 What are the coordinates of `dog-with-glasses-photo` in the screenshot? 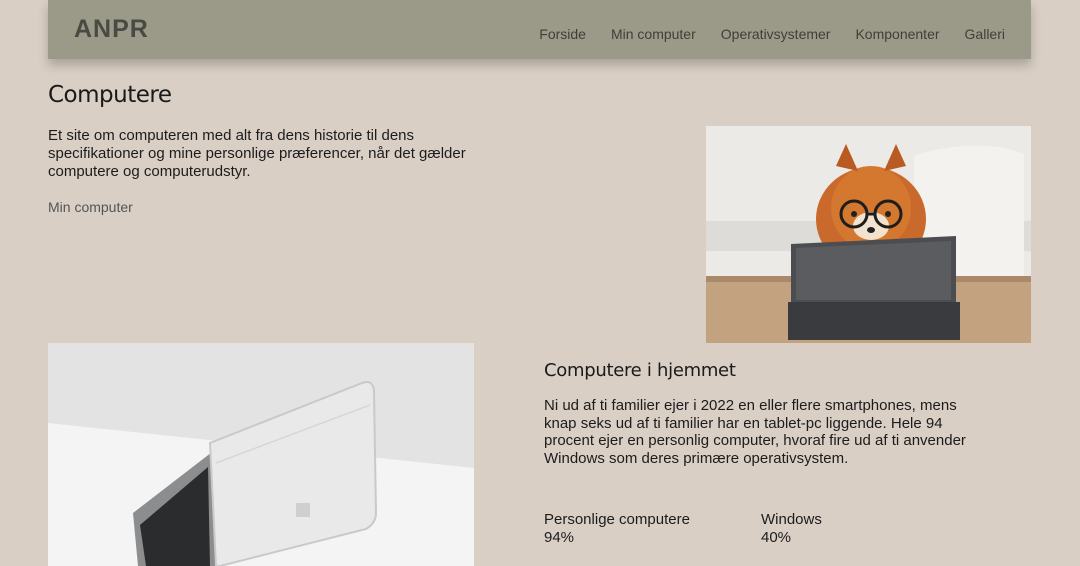 It's located at (868, 234).